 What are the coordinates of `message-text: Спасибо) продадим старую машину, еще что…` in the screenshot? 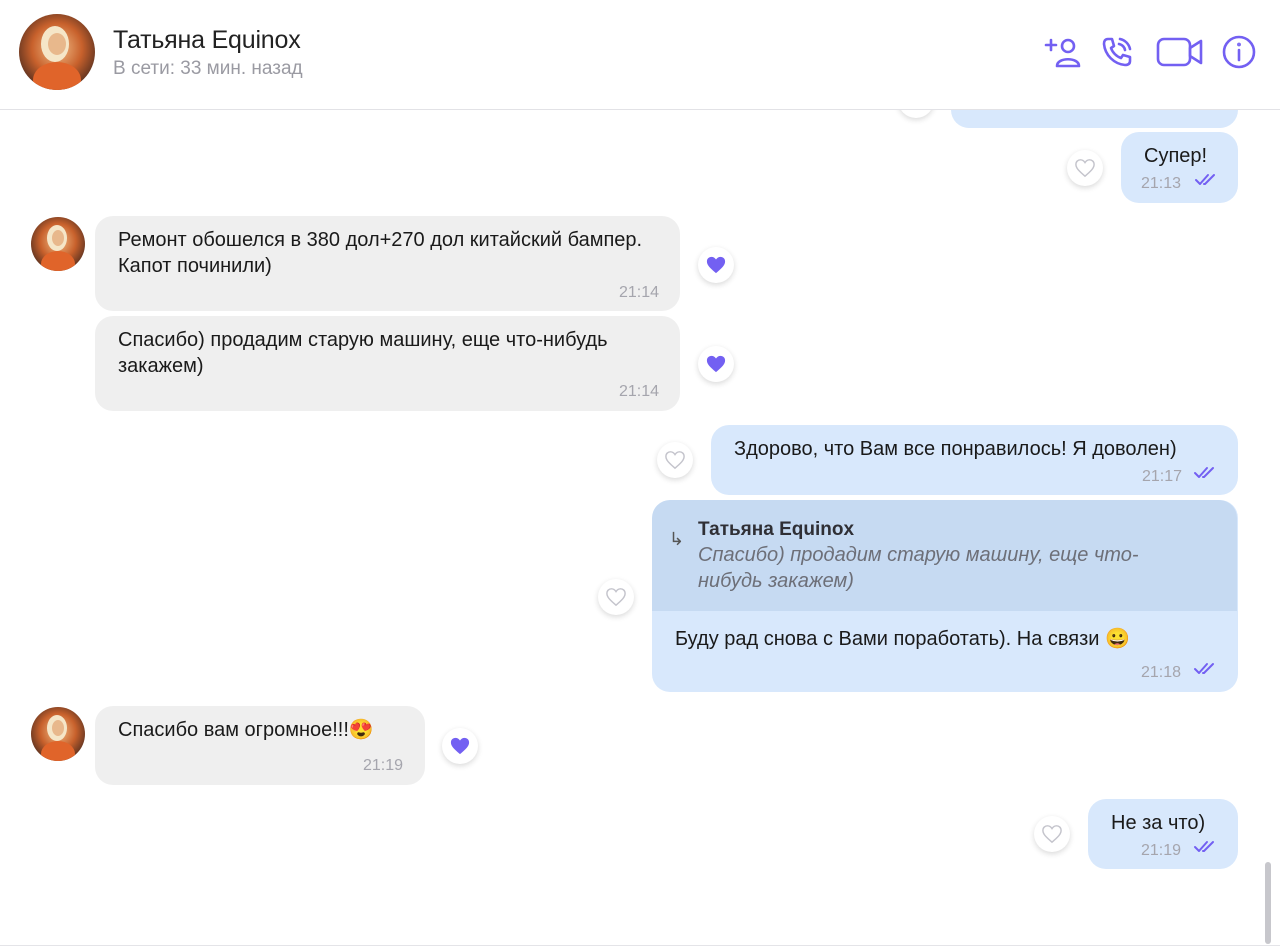 It's located at (366, 353).